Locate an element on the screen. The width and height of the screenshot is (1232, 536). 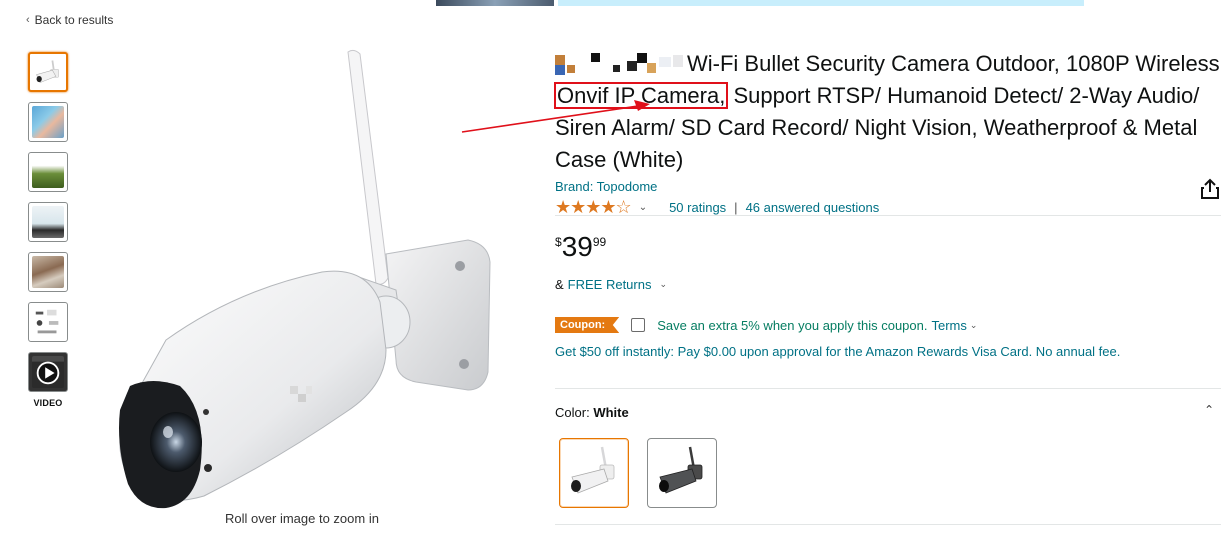
chevron-up-icon: ⌄ is located at coordinates (1209, 409).